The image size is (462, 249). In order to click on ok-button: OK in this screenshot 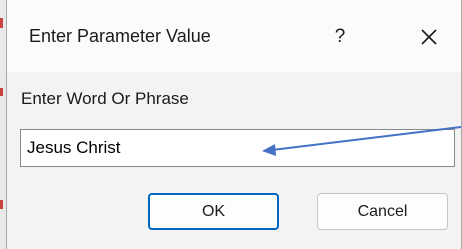, I will do `click(213, 211)`.